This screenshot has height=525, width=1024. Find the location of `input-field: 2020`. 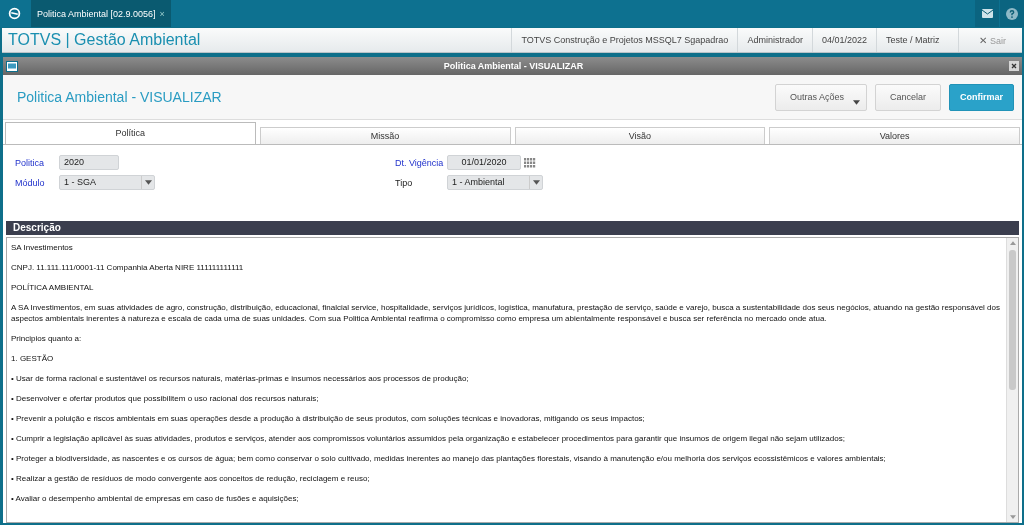

input-field: 2020 is located at coordinates (89, 162).